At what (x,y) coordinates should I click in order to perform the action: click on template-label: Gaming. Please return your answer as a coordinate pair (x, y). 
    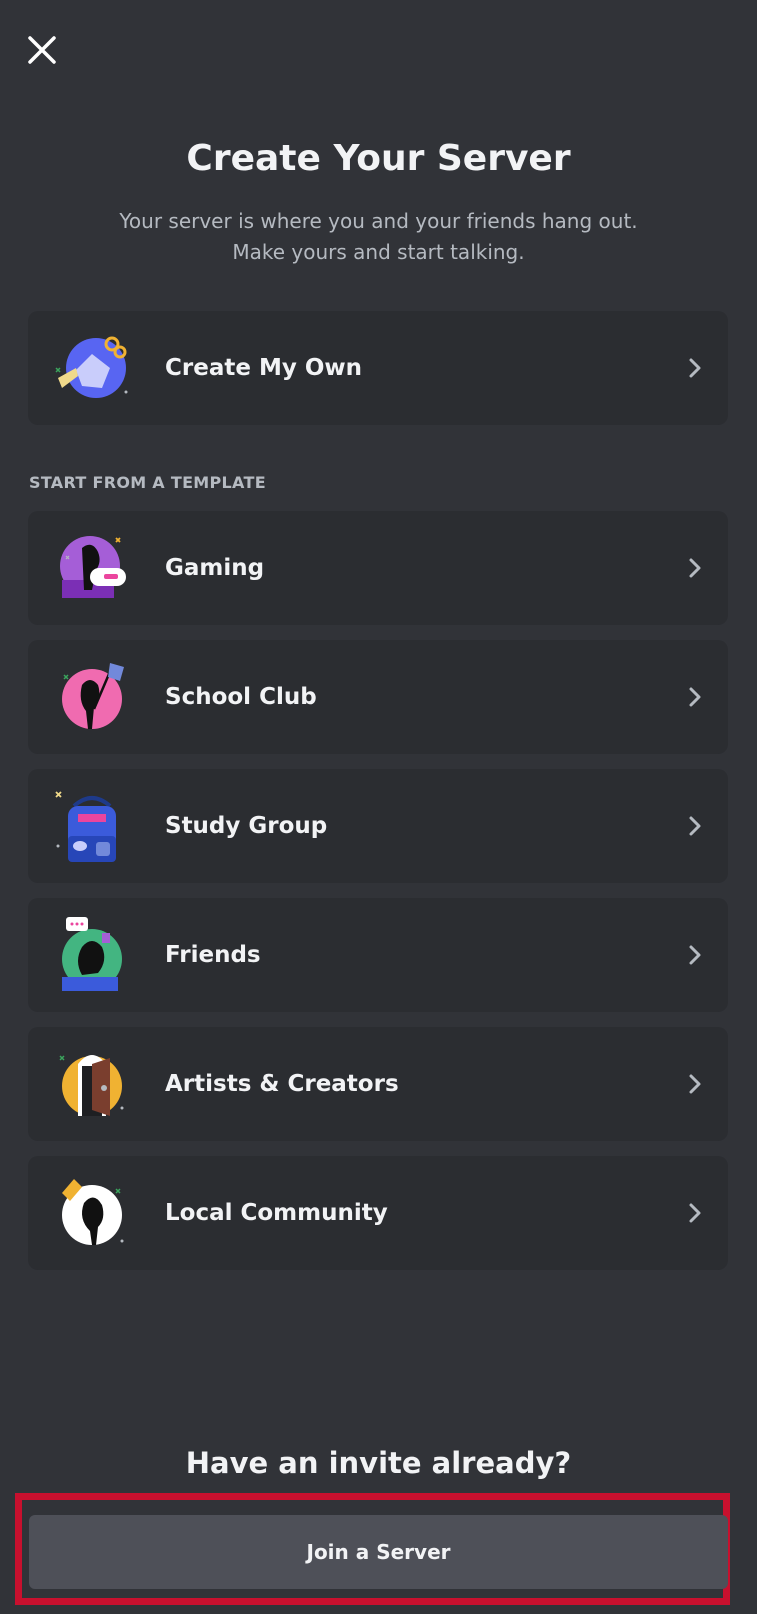
    Looking at the image, I should click on (215, 568).